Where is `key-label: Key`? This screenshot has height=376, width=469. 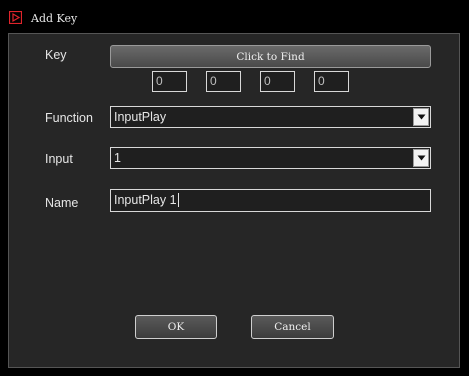
key-label: Key is located at coordinates (56, 55).